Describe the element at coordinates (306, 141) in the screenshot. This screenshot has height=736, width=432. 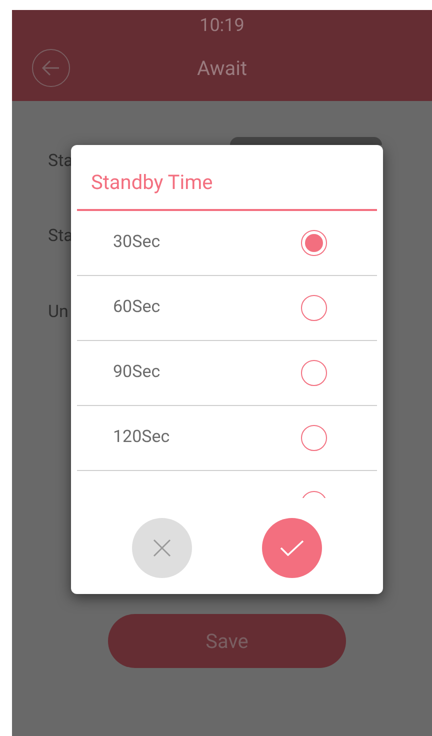
I see `dropdown-field` at that location.